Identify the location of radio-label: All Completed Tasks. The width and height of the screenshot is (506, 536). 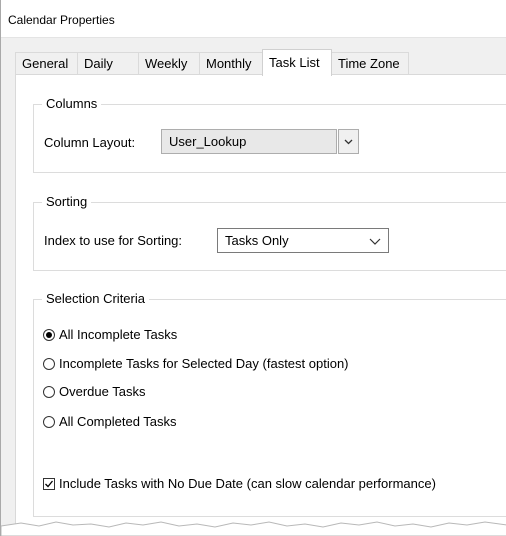
(118, 421).